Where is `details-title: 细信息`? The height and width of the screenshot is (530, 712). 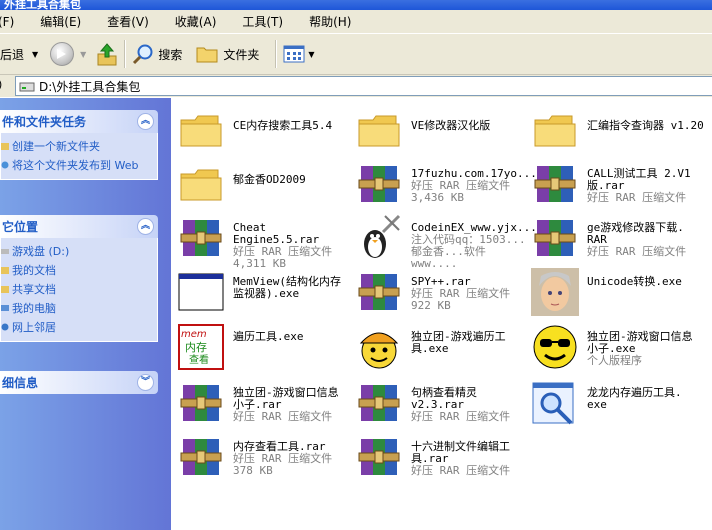 details-title: 细信息 is located at coordinates (20, 383).